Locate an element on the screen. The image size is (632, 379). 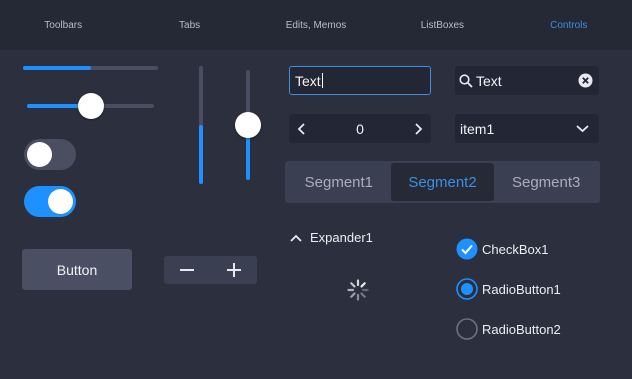
stepper-minus-button is located at coordinates (187, 270).